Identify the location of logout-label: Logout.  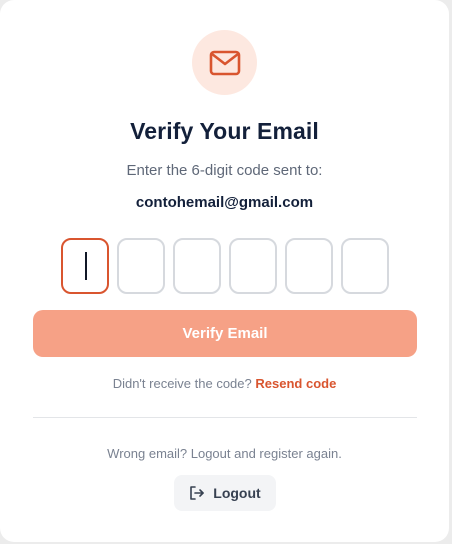
(237, 493).